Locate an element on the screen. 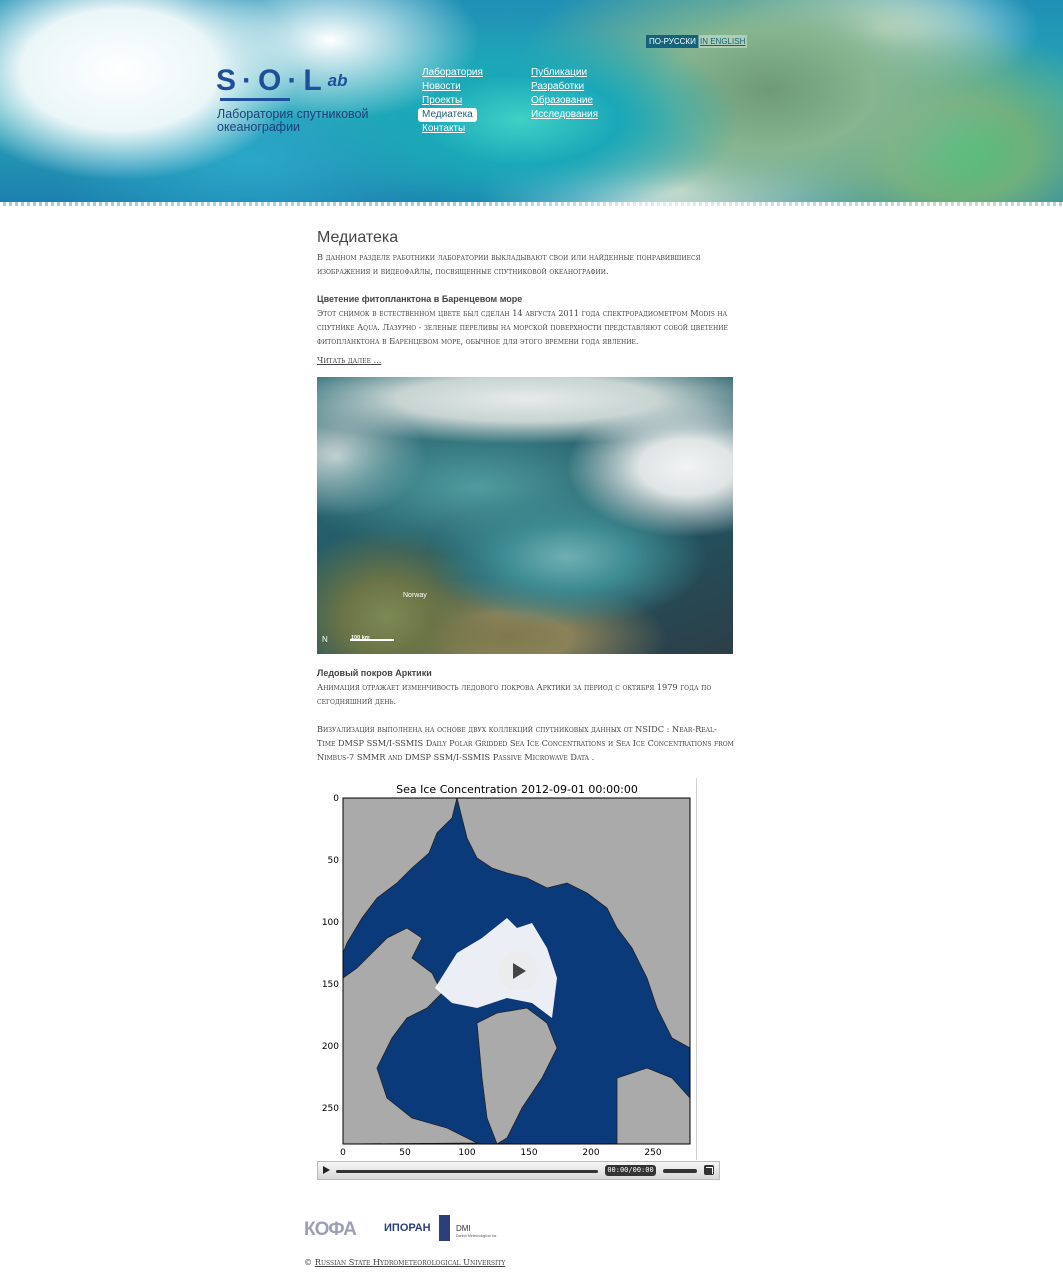 Image resolution: width=1063 pixels, height=1280 pixels. satellite-image-barents-sea: Norway N 100 km is located at coordinates (525, 515).